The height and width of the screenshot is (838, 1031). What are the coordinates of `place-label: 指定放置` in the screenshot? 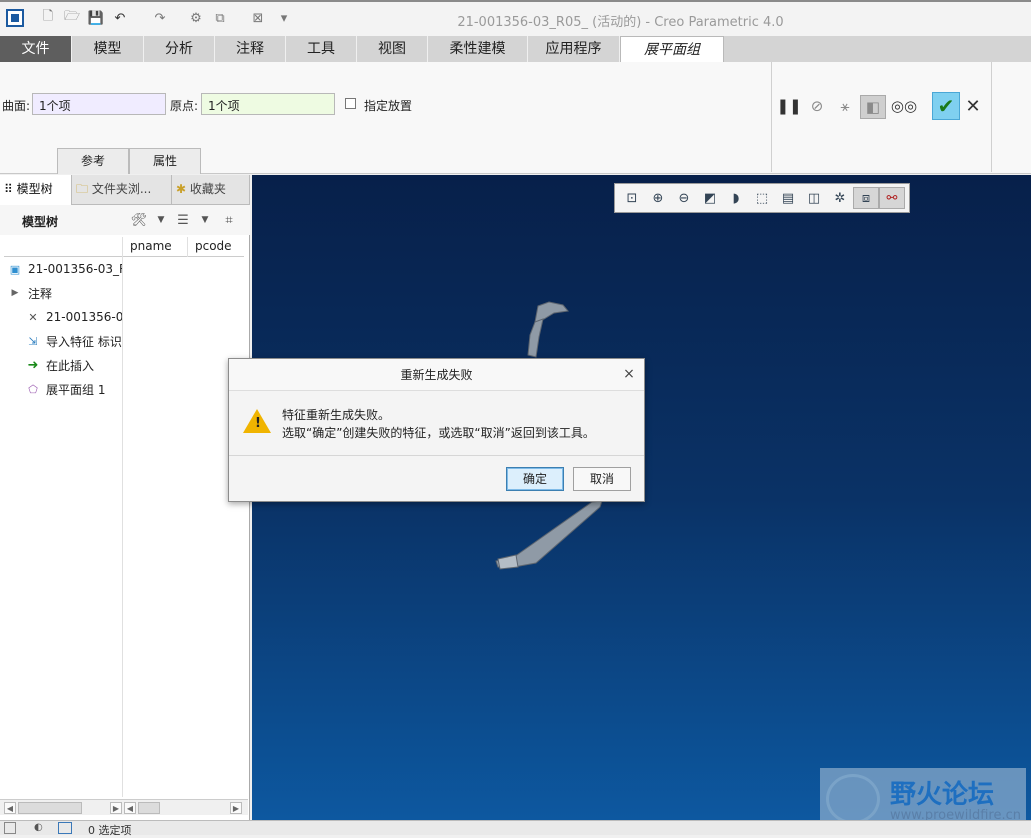 It's located at (388, 106).